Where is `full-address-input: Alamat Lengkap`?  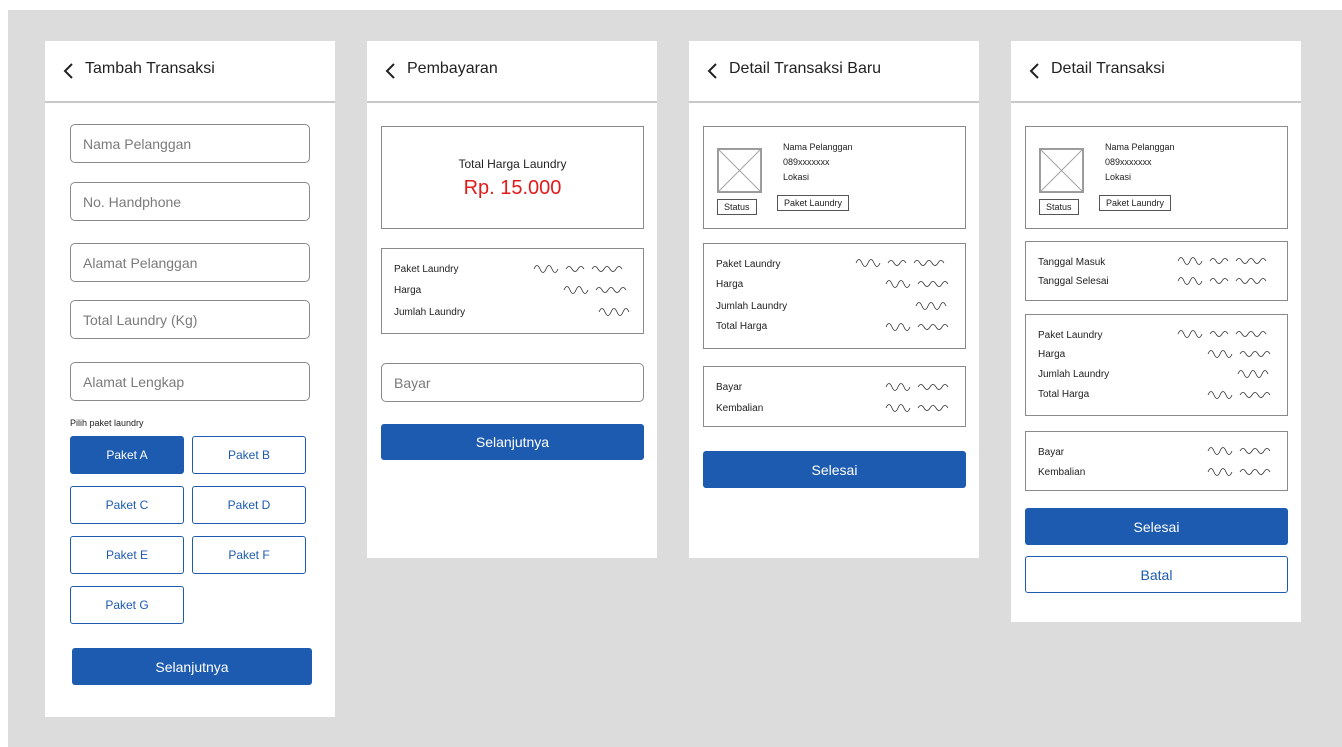 full-address-input: Alamat Lengkap is located at coordinates (190, 381).